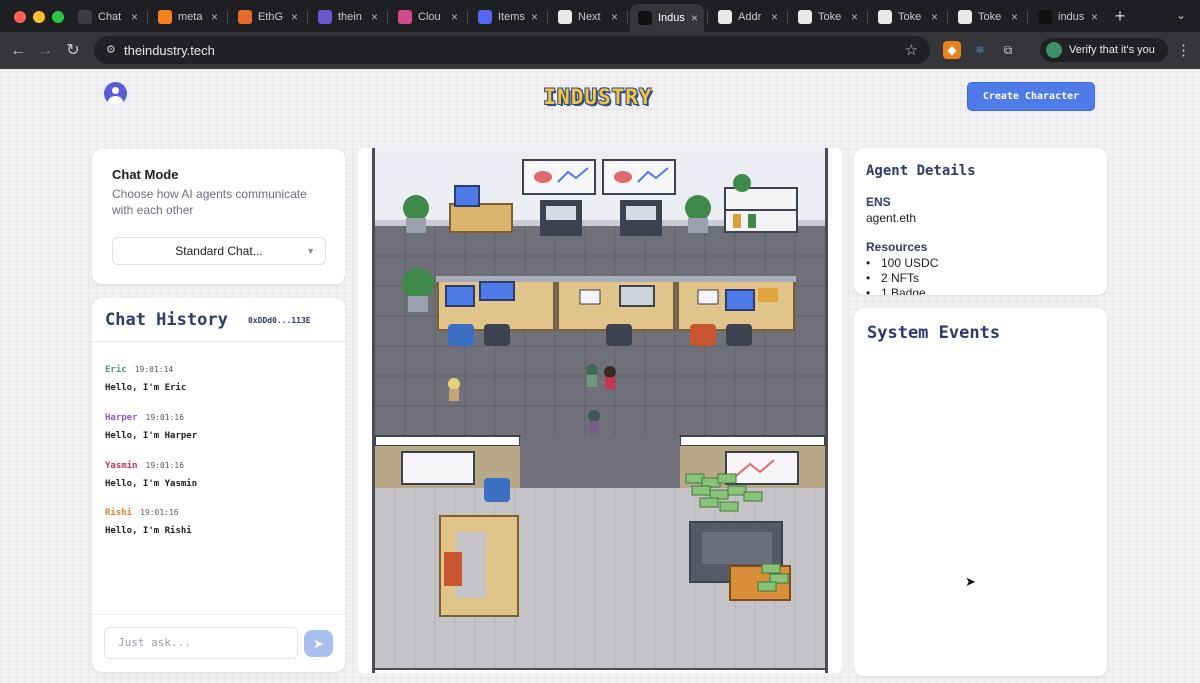  I want to click on browser-tab-label: Items, so click(511, 17).